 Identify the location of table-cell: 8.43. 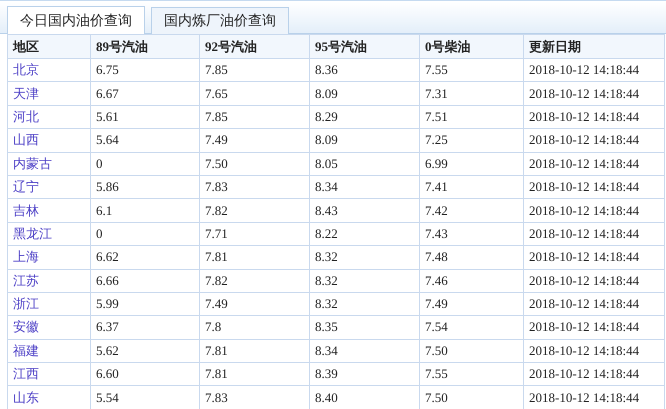
(365, 210).